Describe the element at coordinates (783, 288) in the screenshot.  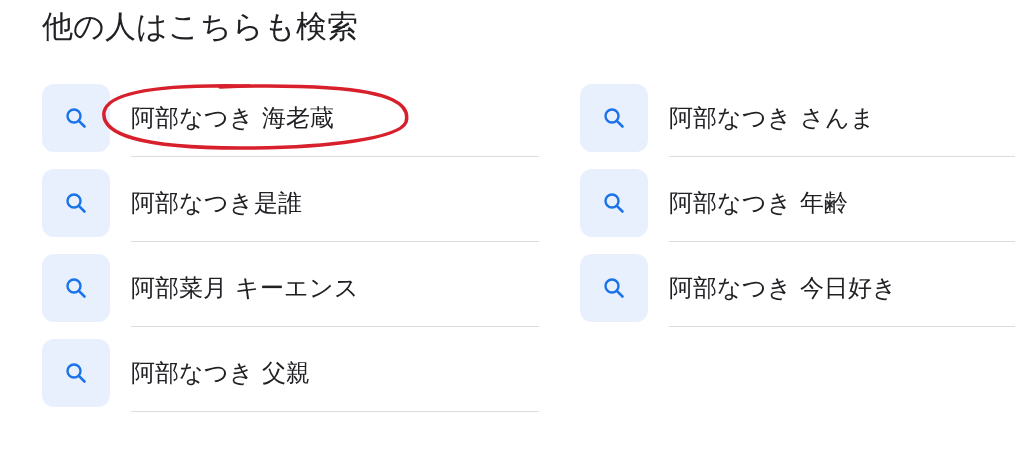
I see `suggestion-link: 阿部なつき 今日好き` at that location.